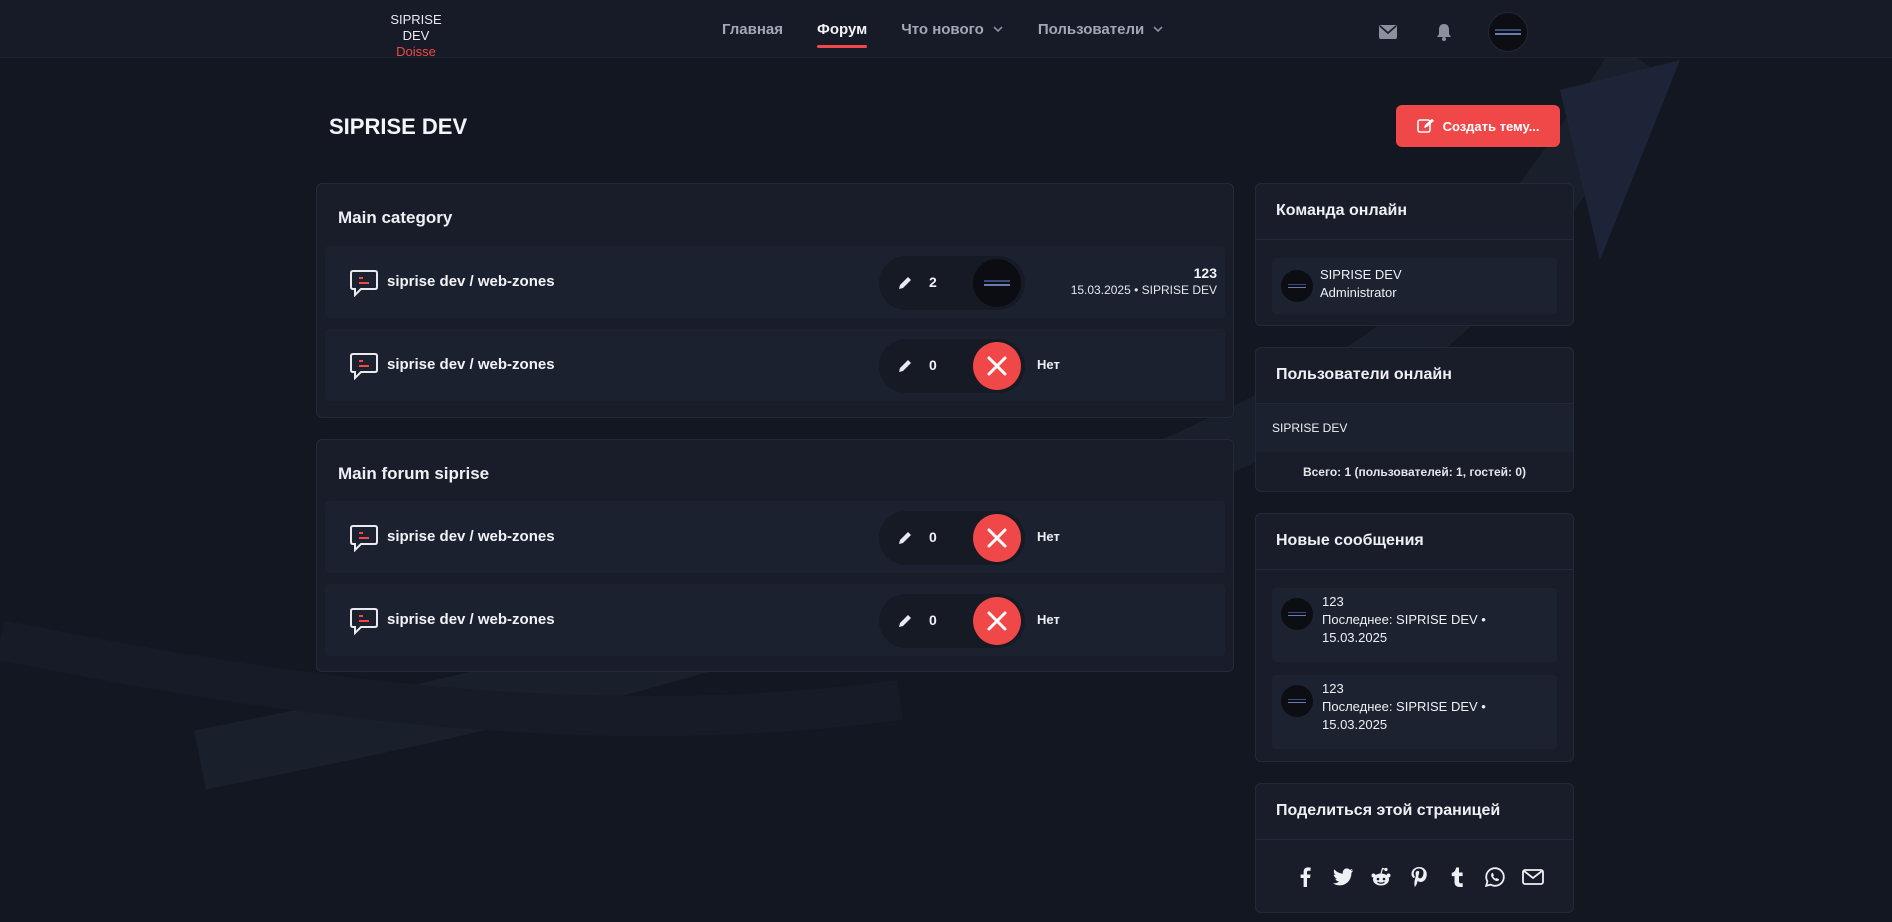 This screenshot has height=922, width=1892. I want to click on nav-item-home: Главная, so click(752, 29).